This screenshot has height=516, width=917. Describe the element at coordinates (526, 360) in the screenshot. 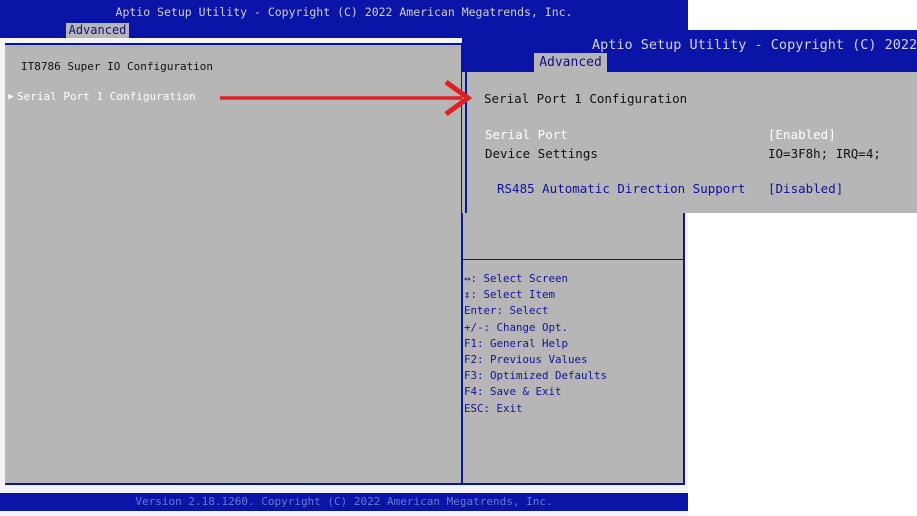

I see `help-item: F2: Previous Values` at that location.